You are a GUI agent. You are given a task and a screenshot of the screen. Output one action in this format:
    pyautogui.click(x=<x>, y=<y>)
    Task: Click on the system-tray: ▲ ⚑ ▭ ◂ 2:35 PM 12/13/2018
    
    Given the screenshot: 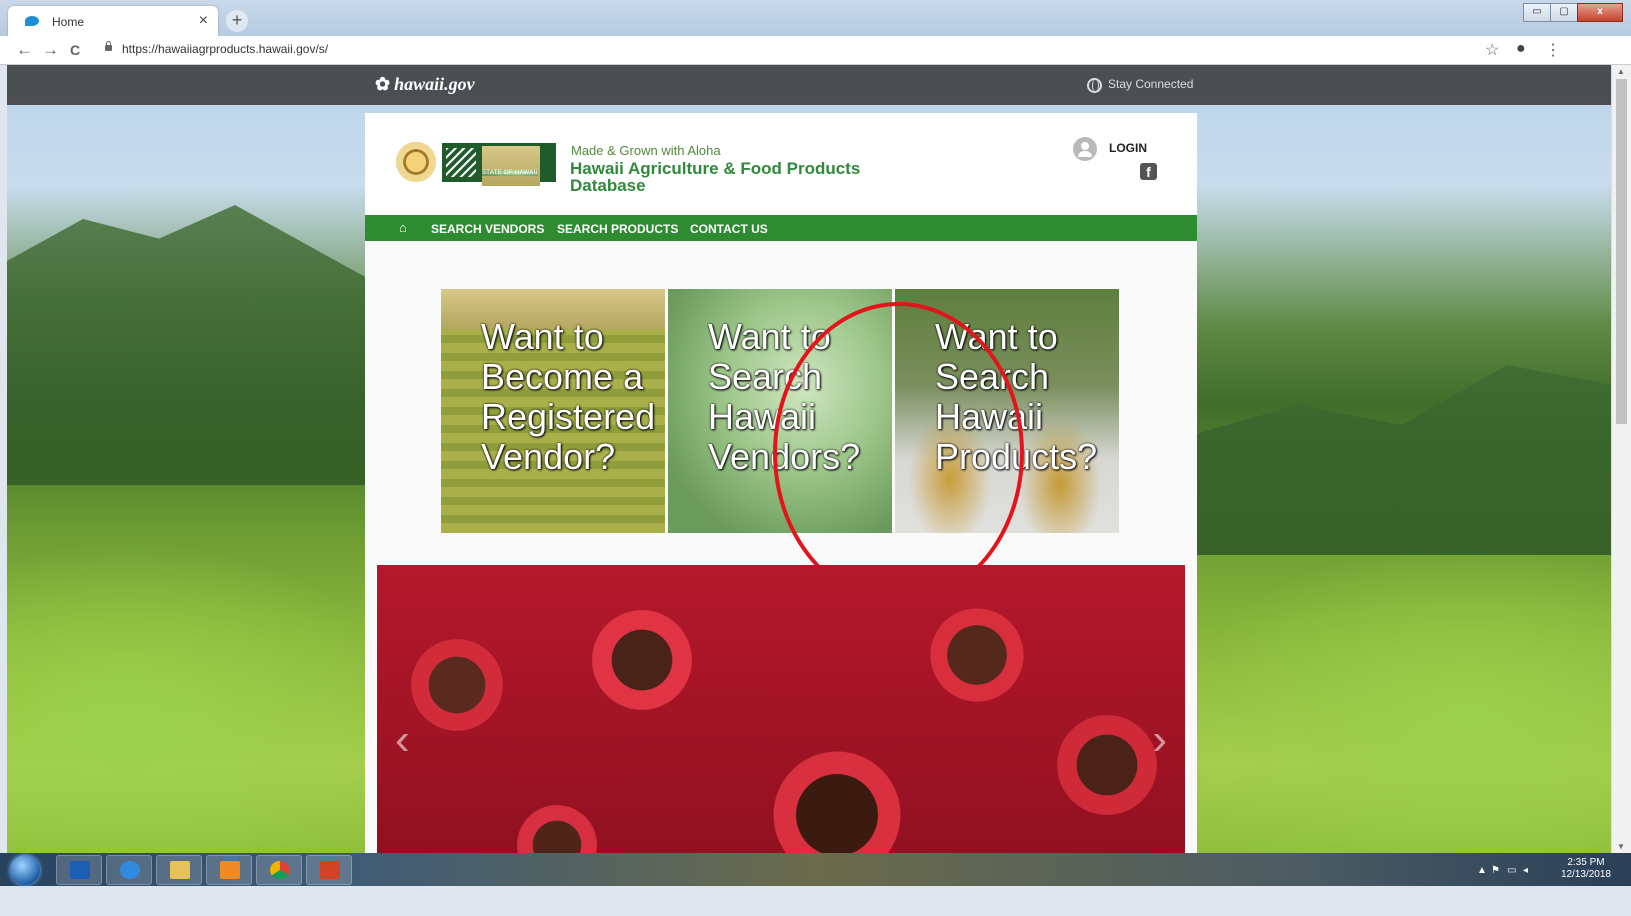 What is the action you would take?
    pyautogui.click(x=1546, y=869)
    